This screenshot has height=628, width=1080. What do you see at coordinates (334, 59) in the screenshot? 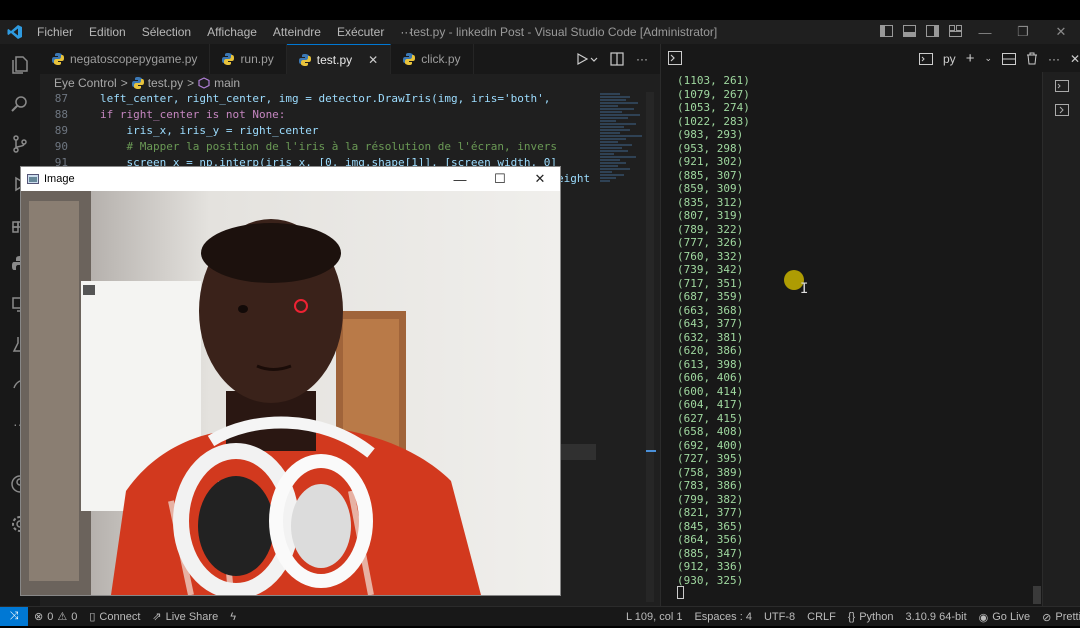
I see `tab-label: test.py` at bounding box center [334, 59].